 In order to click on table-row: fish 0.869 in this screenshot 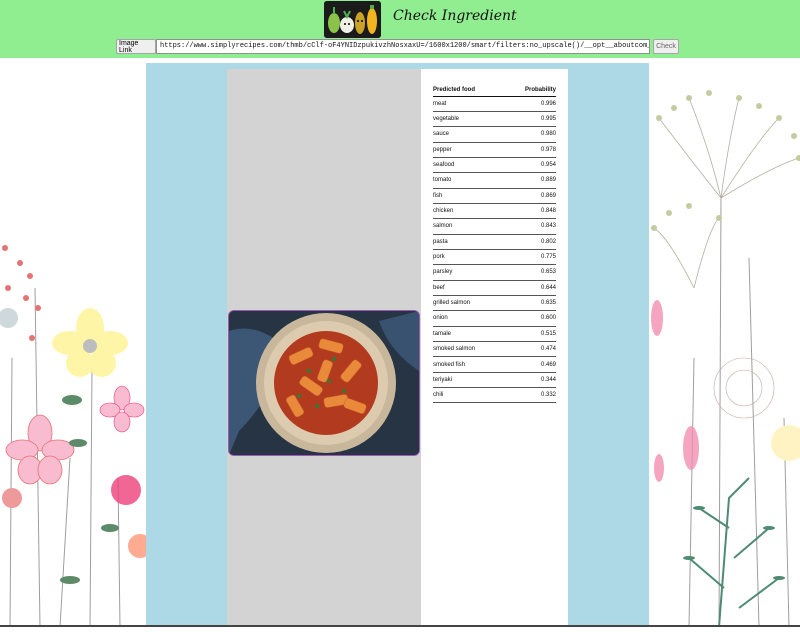, I will do `click(494, 196)`.